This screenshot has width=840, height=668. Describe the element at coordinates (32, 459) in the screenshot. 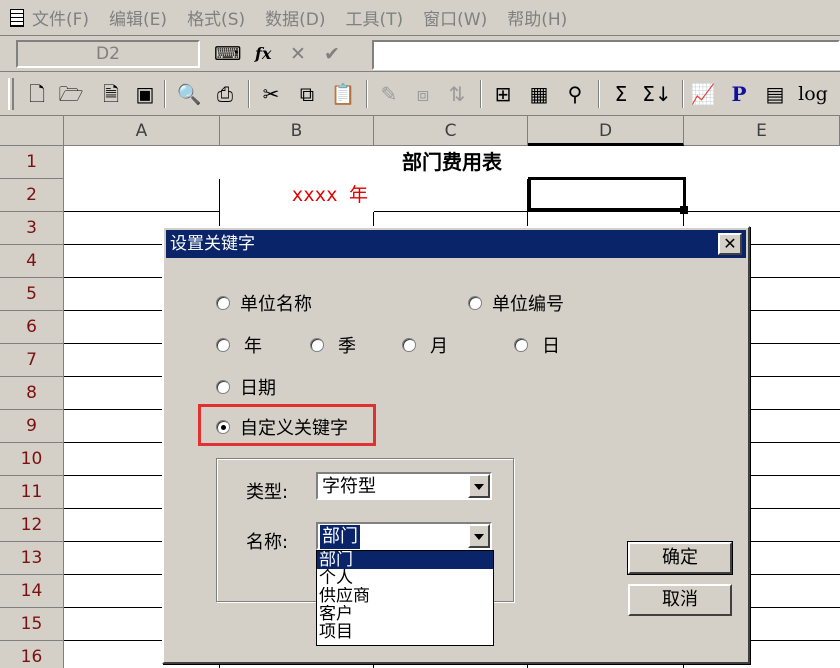

I see `row-header: 10` at that location.